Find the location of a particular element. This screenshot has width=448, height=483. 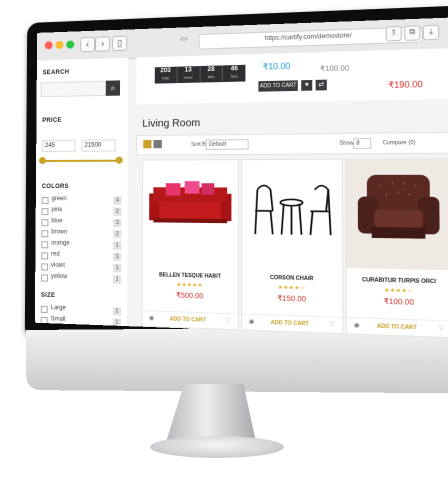

color-label: violet is located at coordinates (58, 266).